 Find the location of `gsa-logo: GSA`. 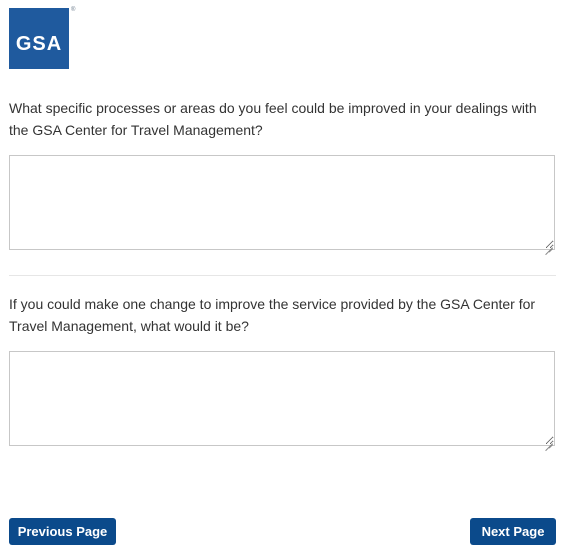

gsa-logo: GSA is located at coordinates (39, 38).